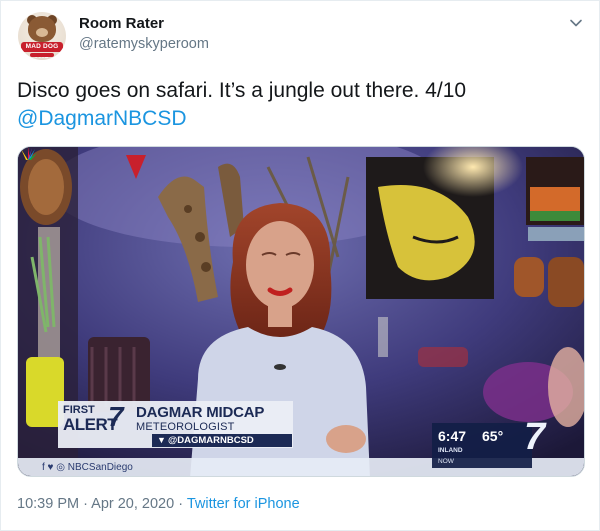 This screenshot has width=600, height=531. I want to click on presenter-title: METEOROLOGIST, so click(185, 427).